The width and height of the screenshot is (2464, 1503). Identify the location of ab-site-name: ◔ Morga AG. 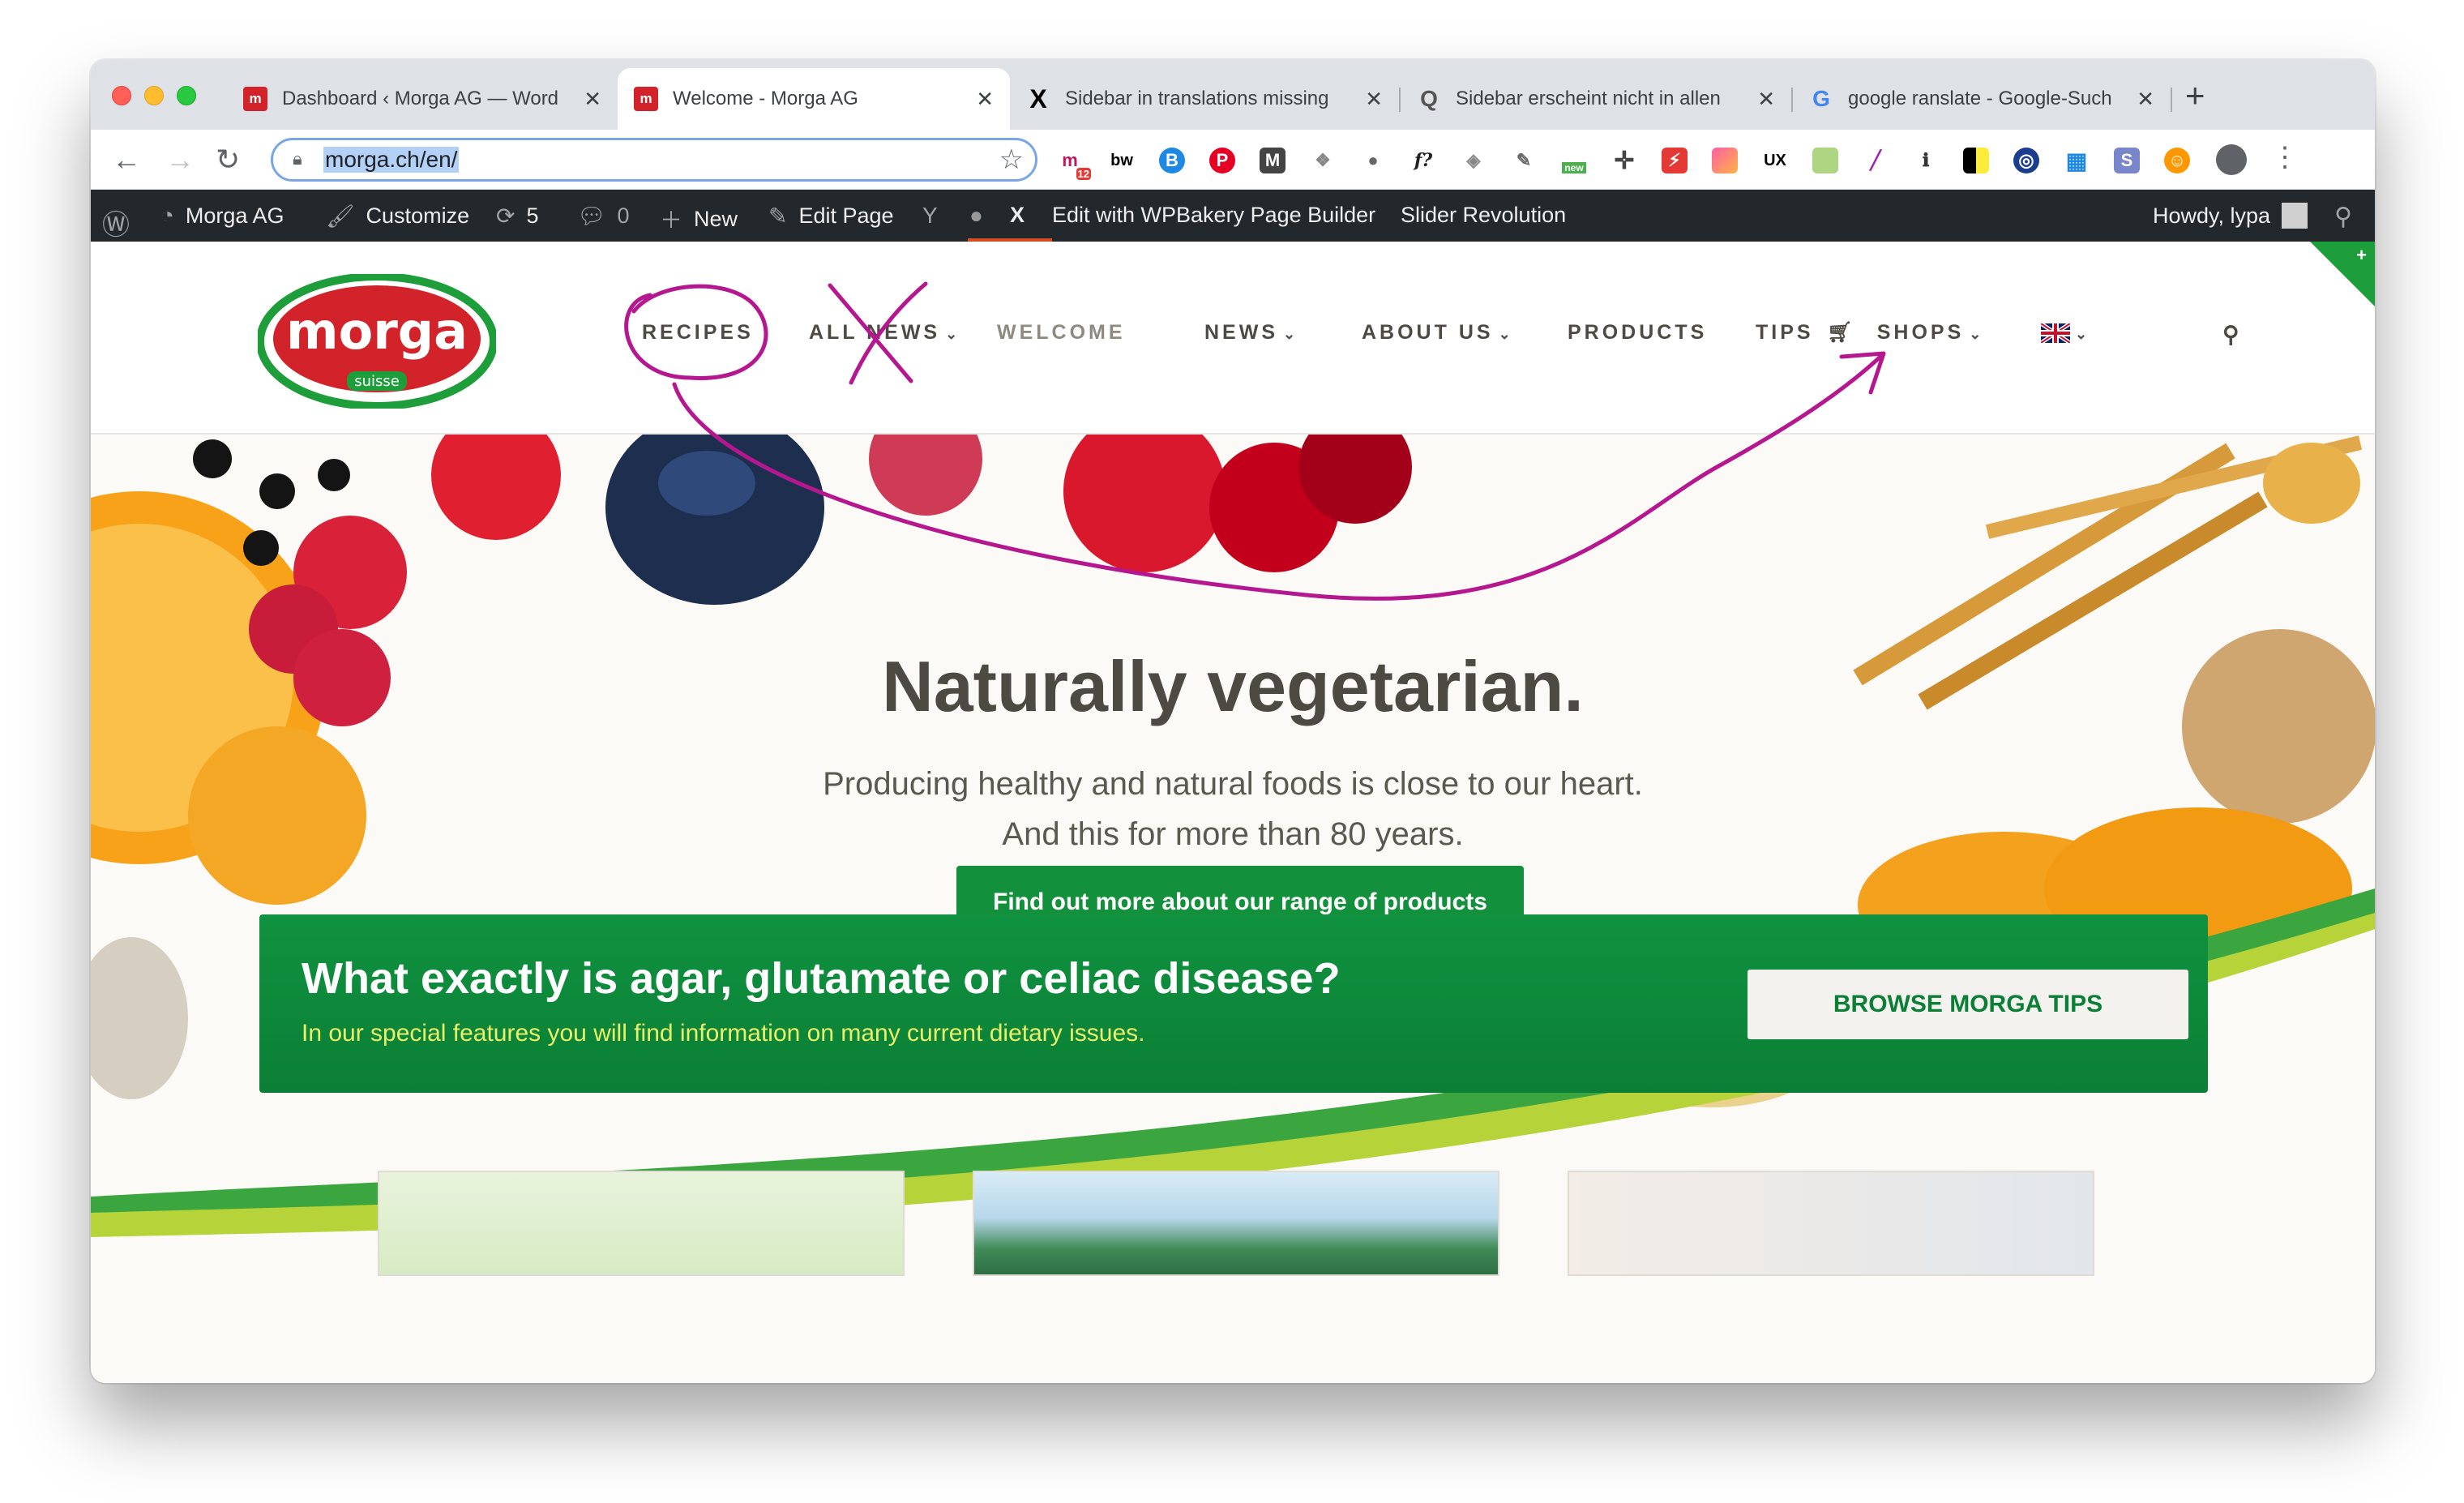
(222, 216).